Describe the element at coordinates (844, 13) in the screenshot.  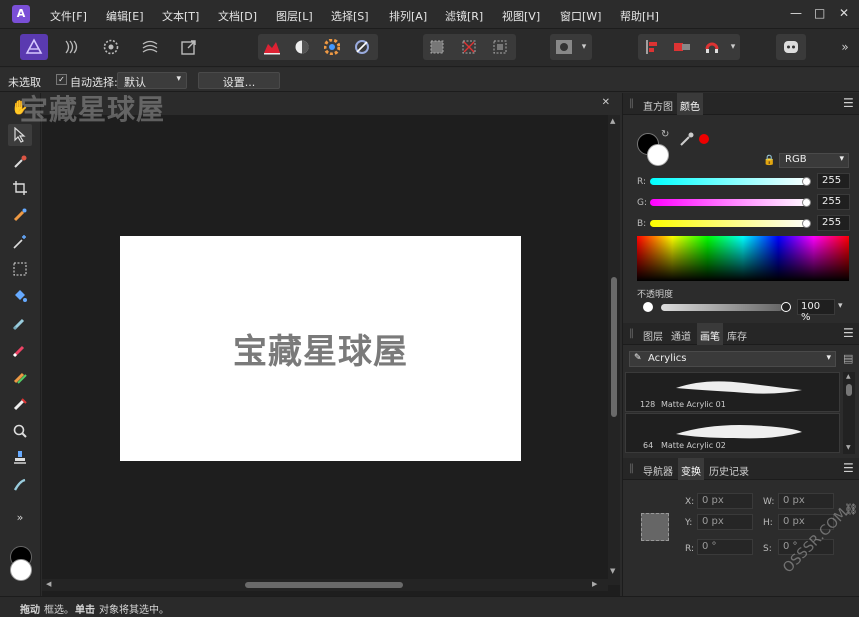
I see `close-button: ✕` at that location.